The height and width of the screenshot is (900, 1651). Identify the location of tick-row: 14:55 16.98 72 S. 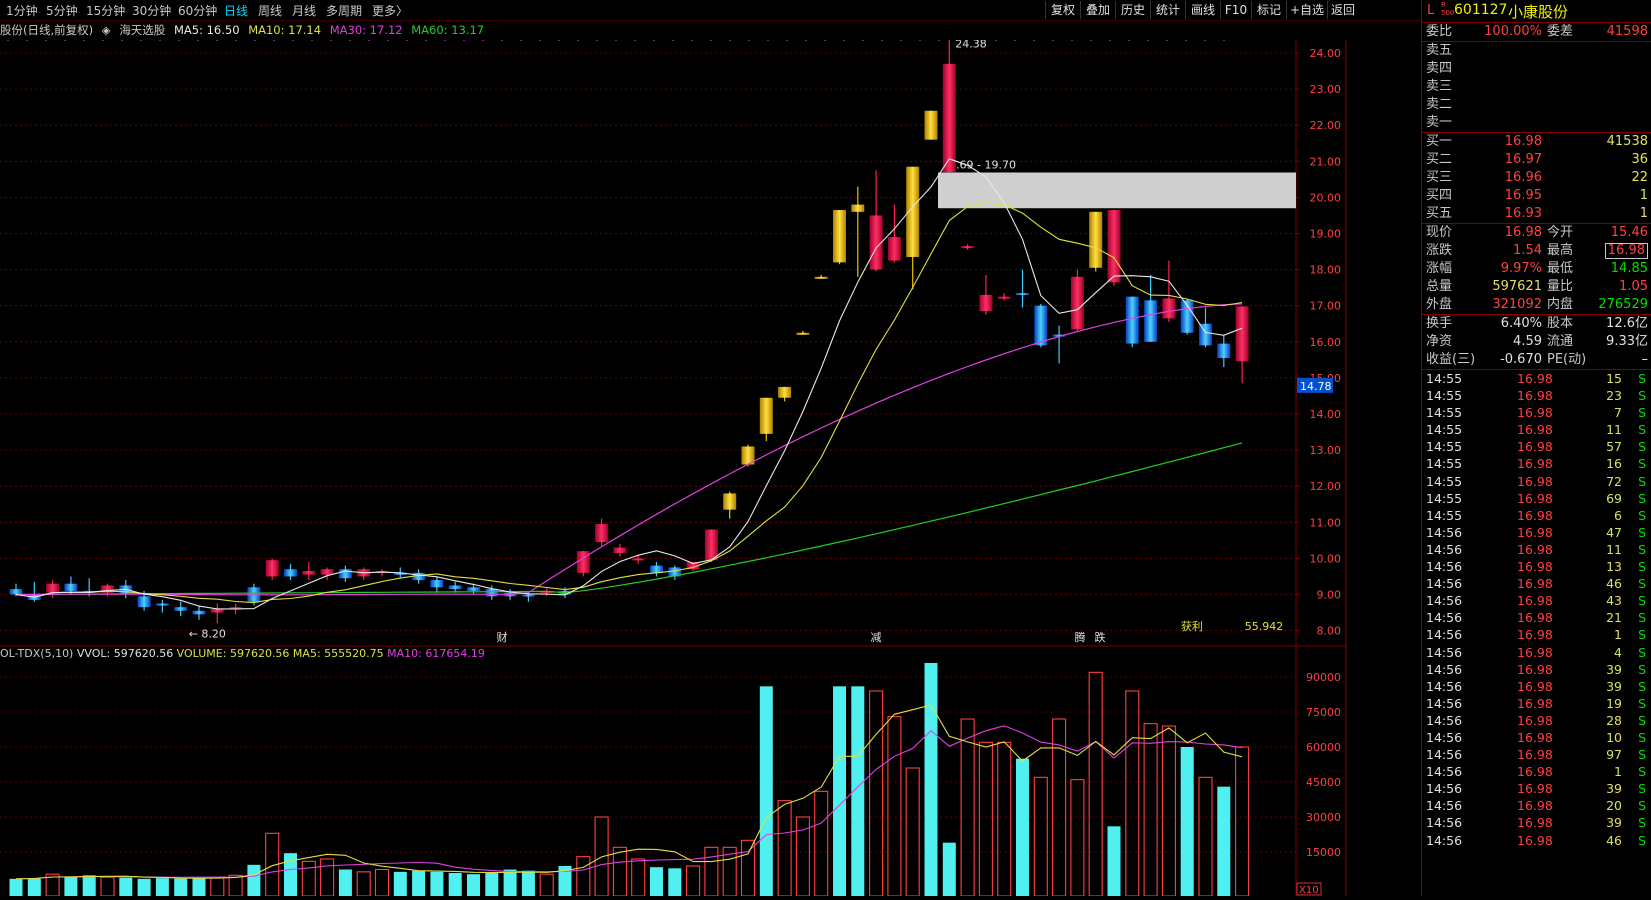
(1536, 481).